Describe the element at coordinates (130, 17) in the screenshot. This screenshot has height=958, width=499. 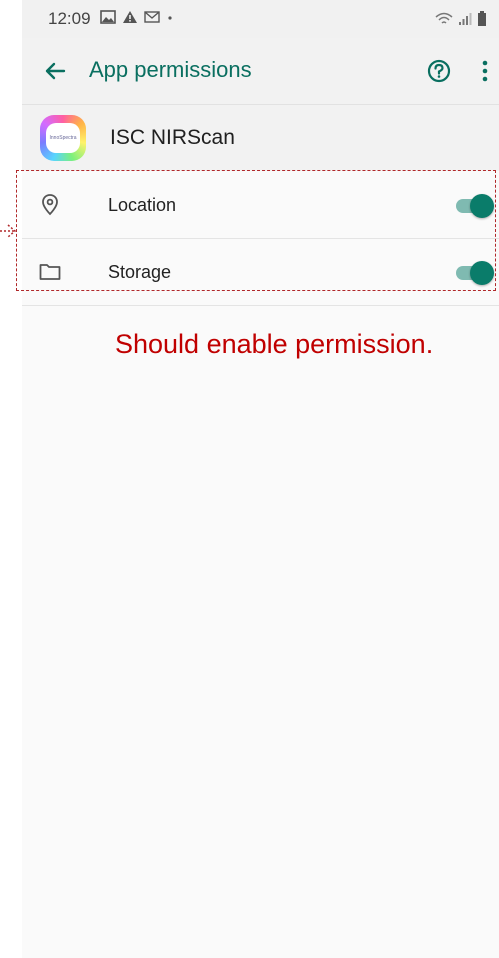
I see `warning-icon` at that location.